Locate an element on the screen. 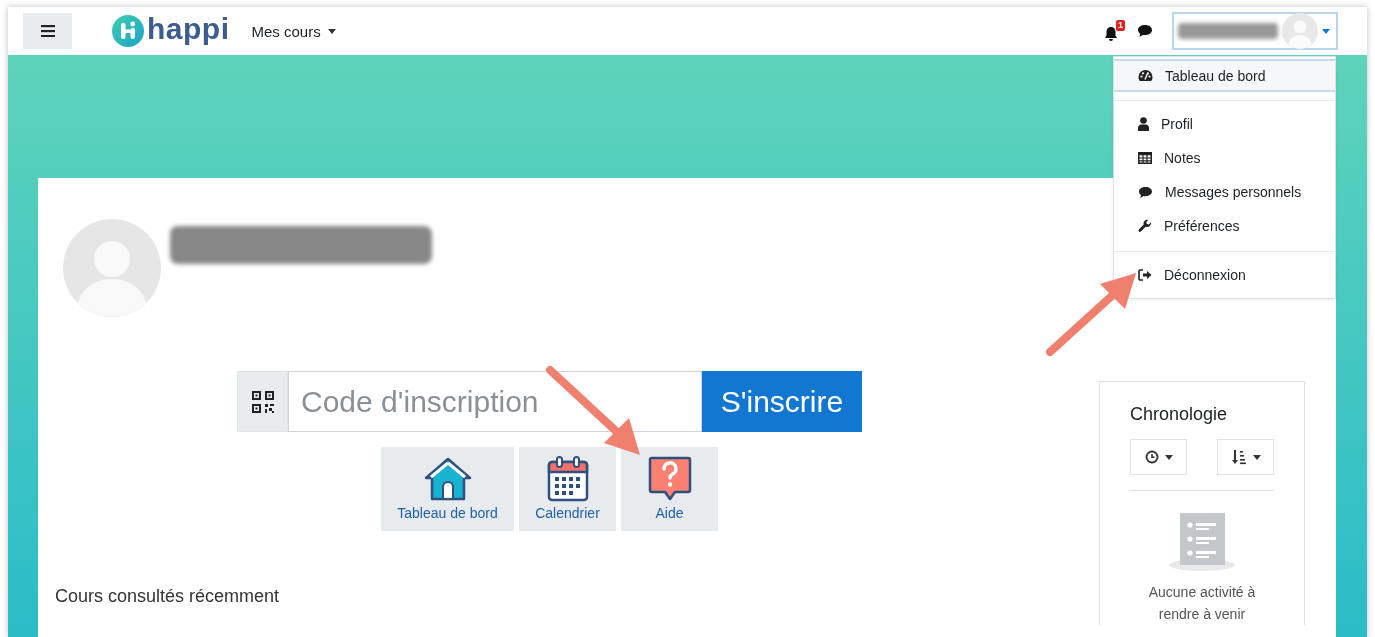 The image size is (1375, 637). bell-icon is located at coordinates (1111, 34).